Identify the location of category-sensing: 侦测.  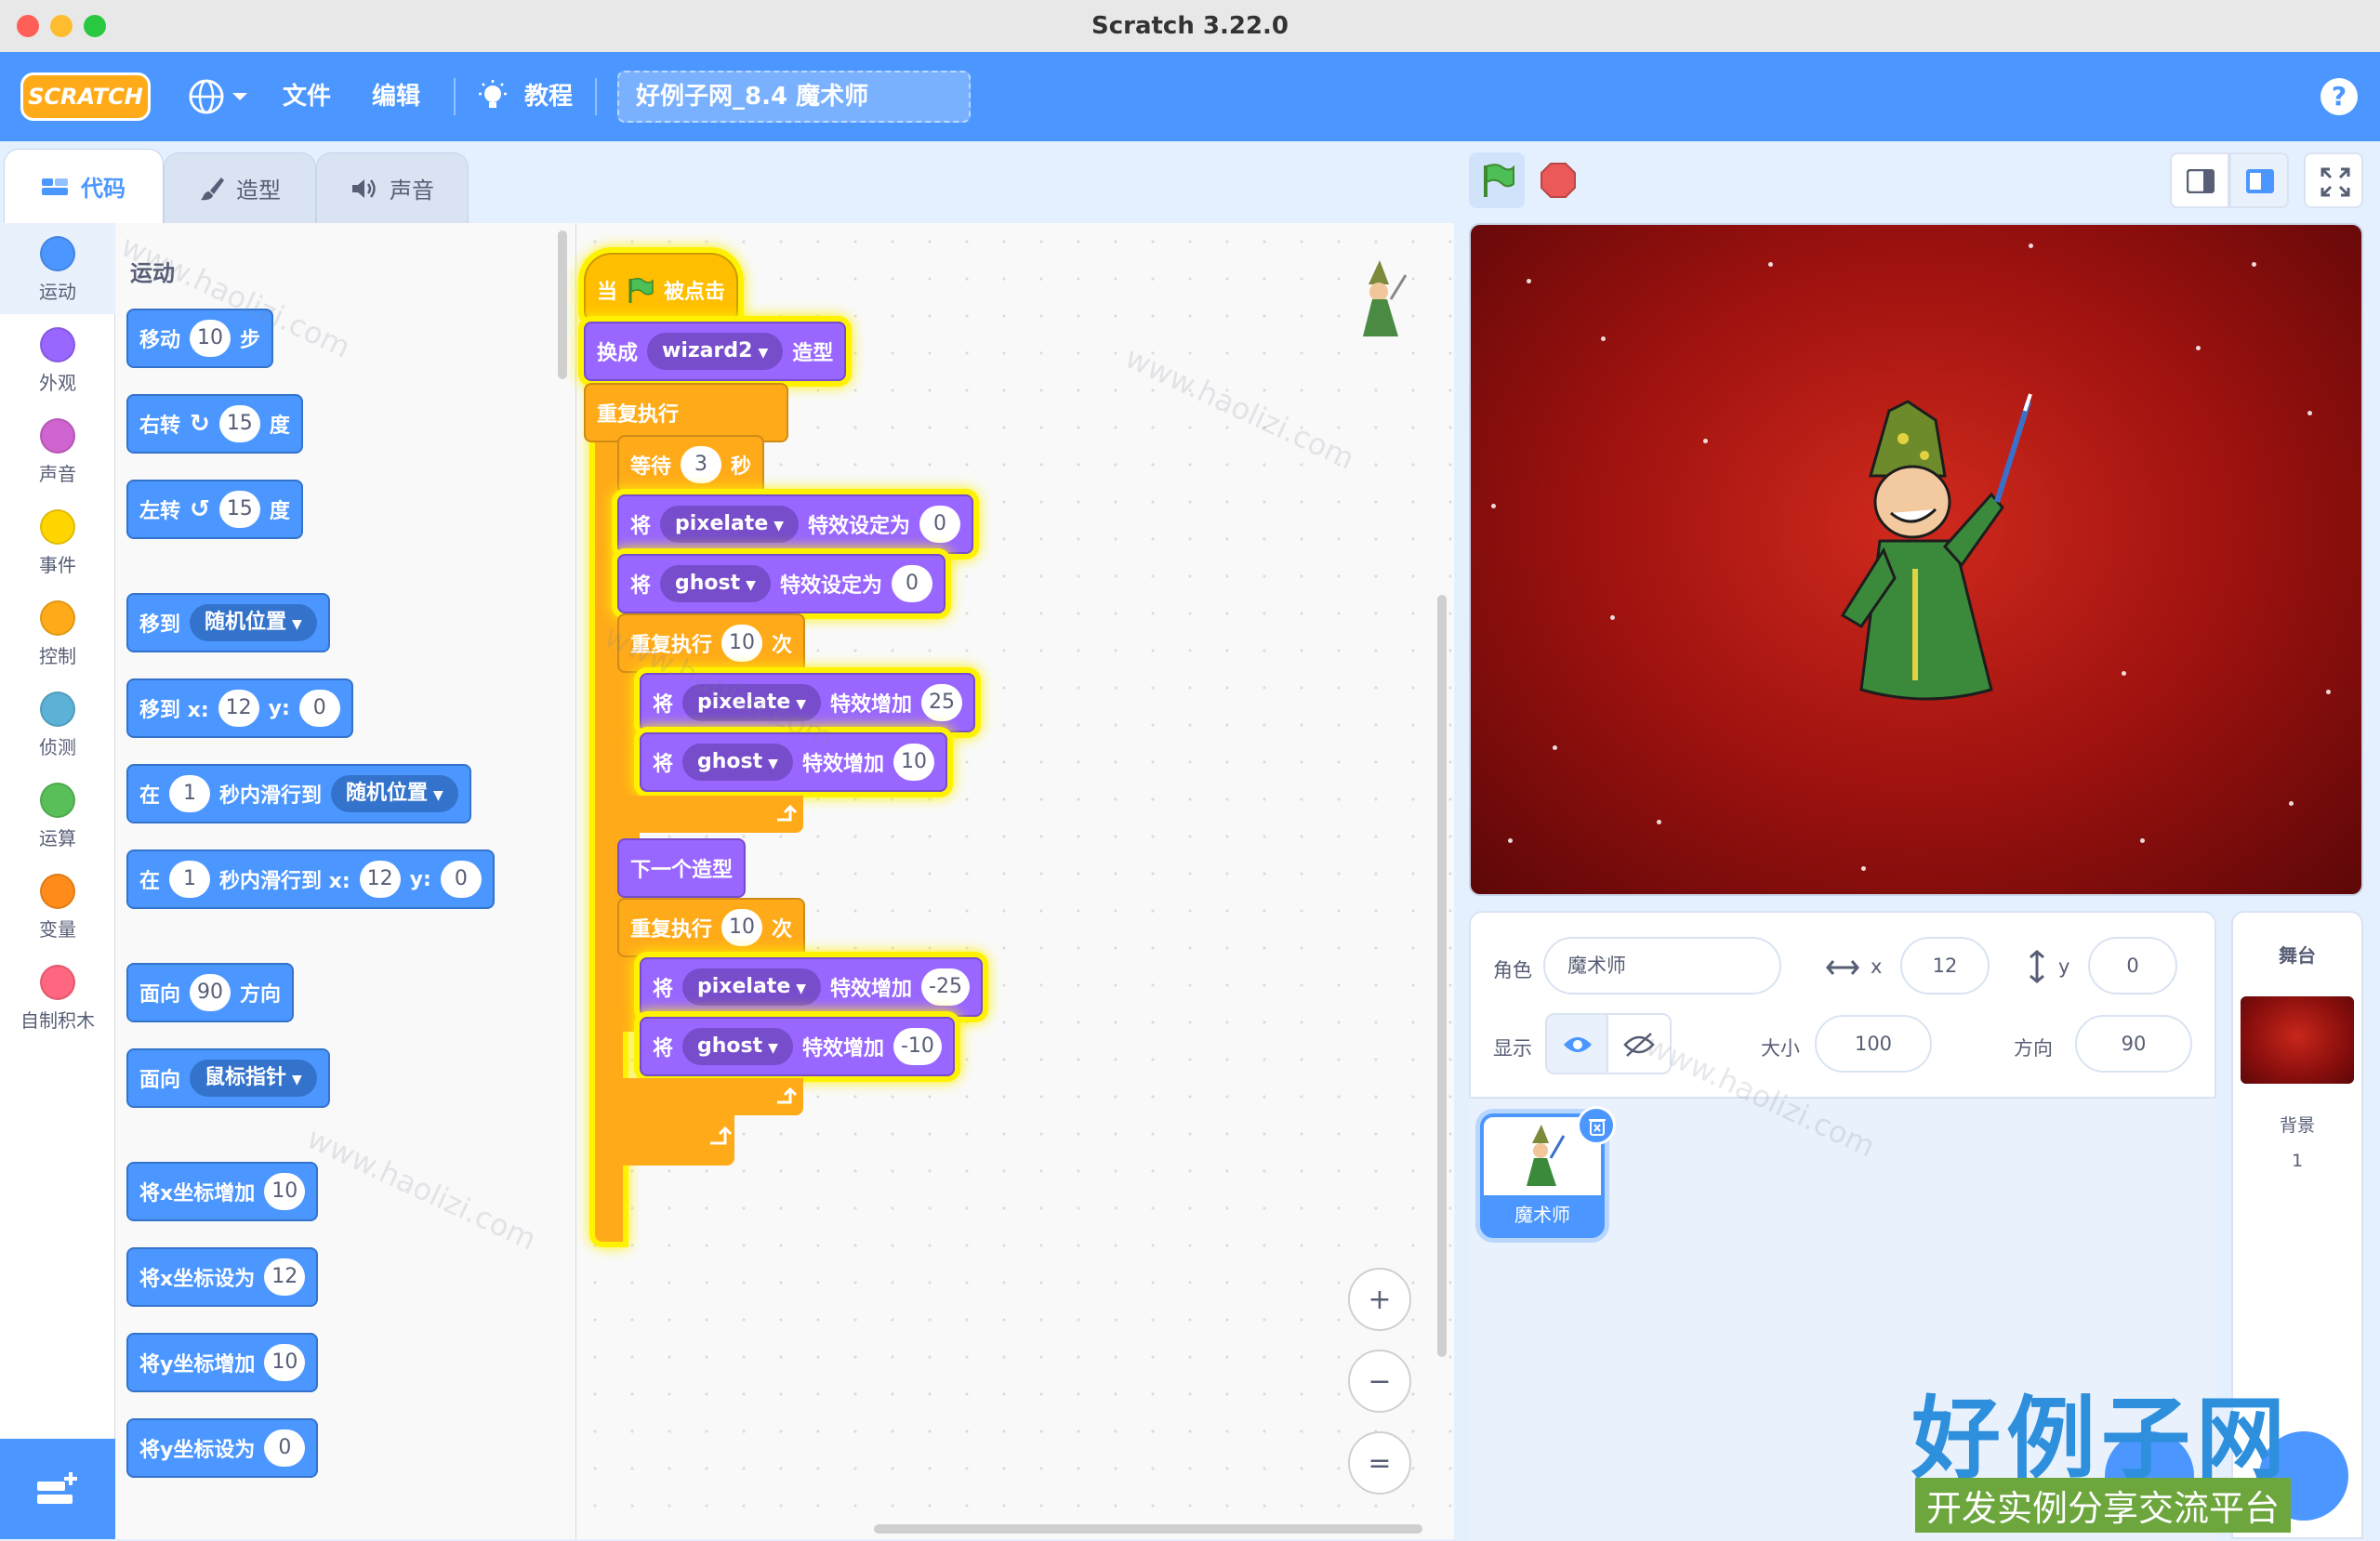
(57, 724).